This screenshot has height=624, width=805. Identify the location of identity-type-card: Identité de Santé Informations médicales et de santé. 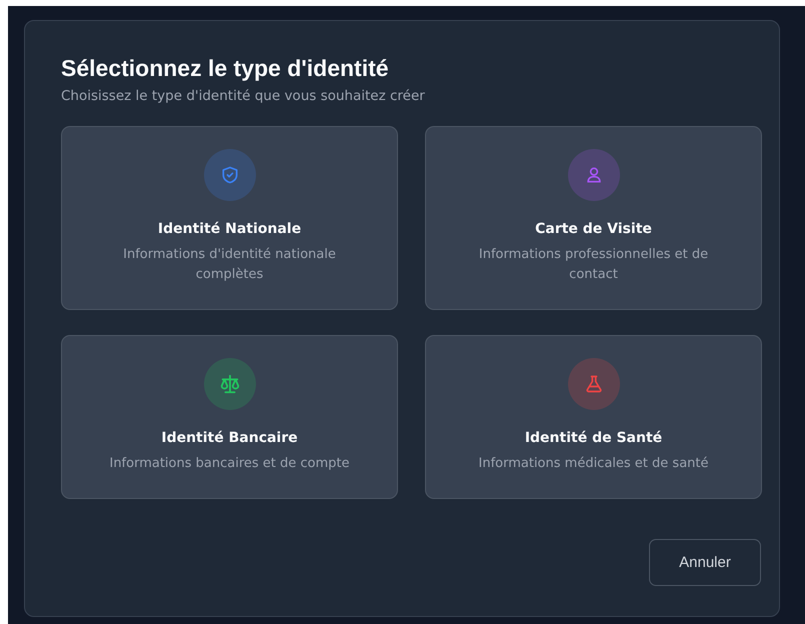
(593, 417).